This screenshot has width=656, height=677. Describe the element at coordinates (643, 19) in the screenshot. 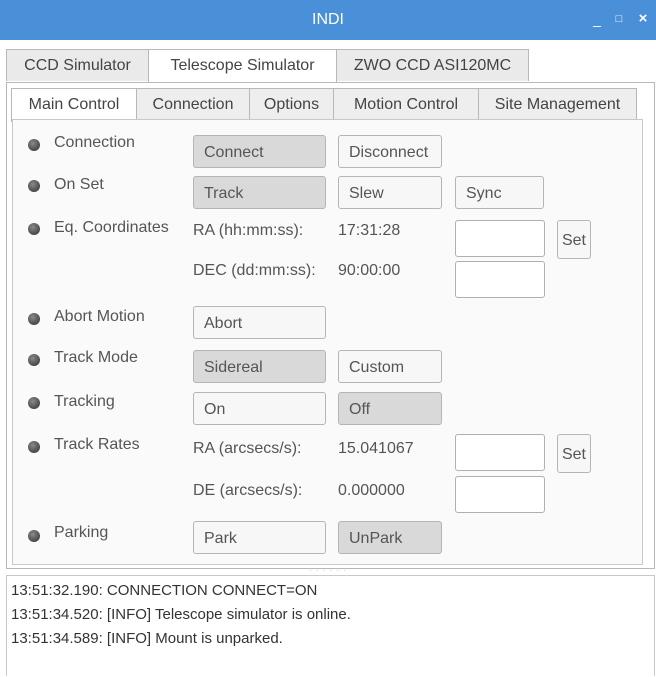

I see `close-icon: ×` at that location.